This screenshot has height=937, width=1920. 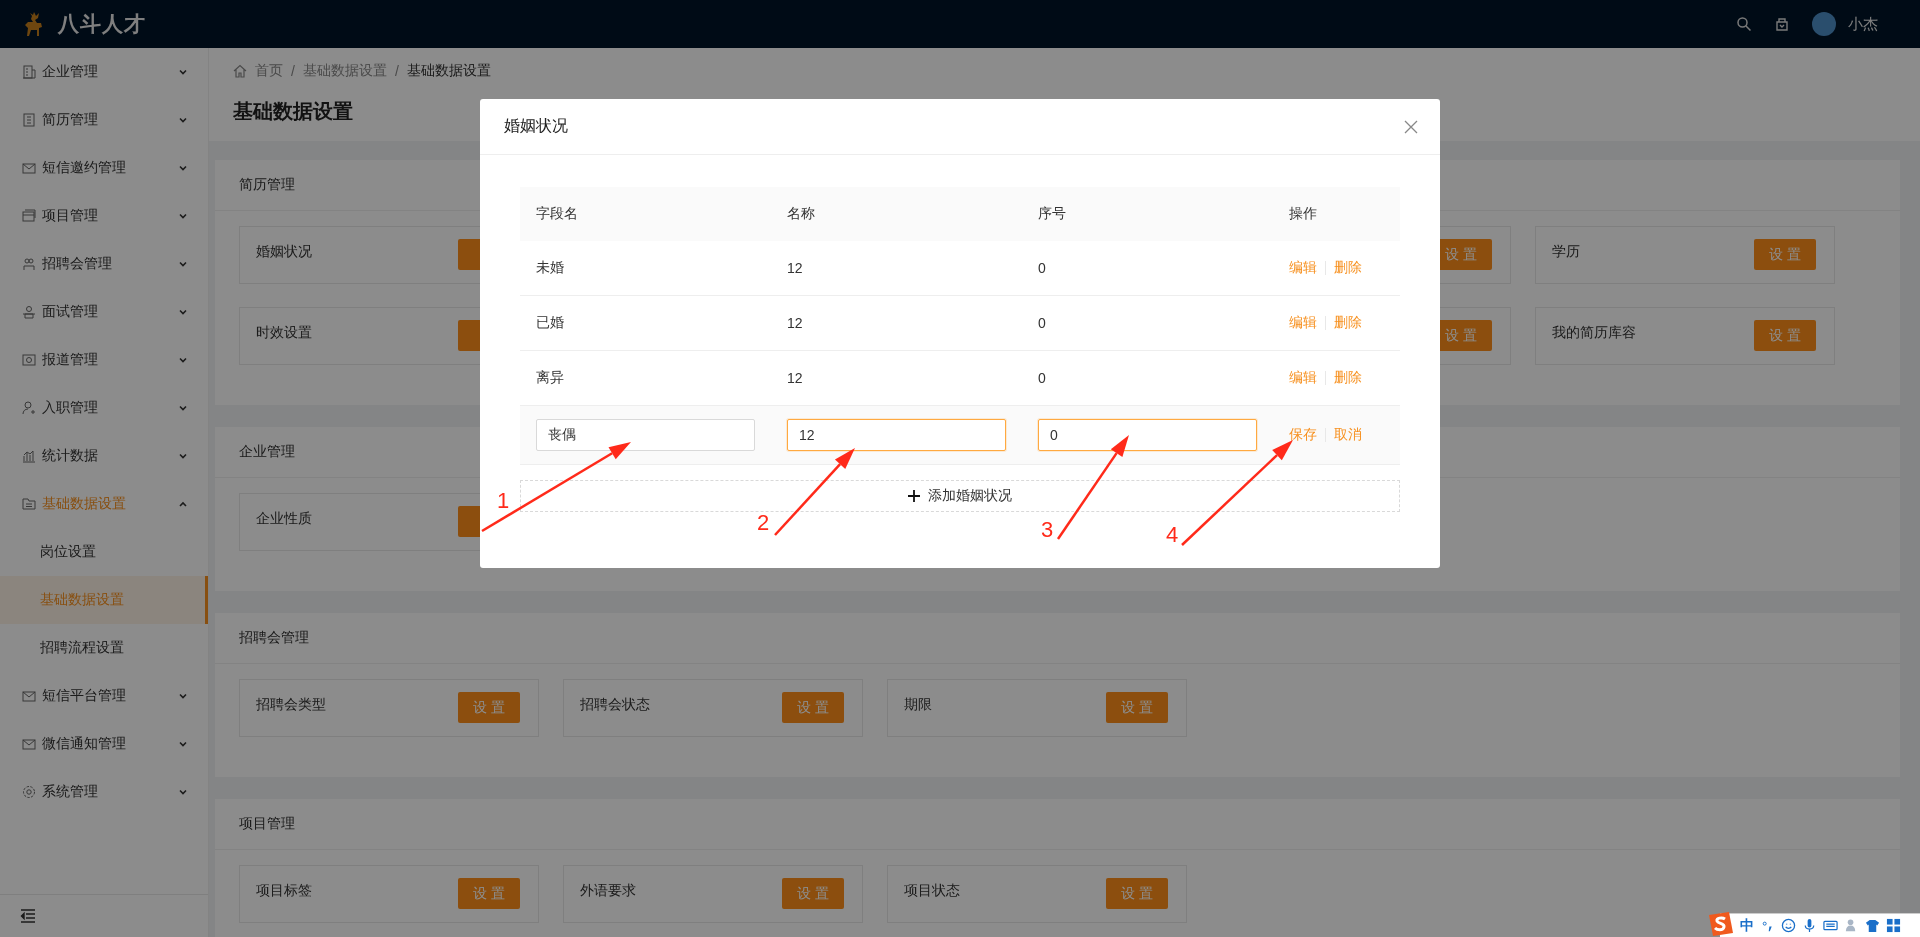 I want to click on sidebar-item: 系统管理, so click(x=104, y=792).